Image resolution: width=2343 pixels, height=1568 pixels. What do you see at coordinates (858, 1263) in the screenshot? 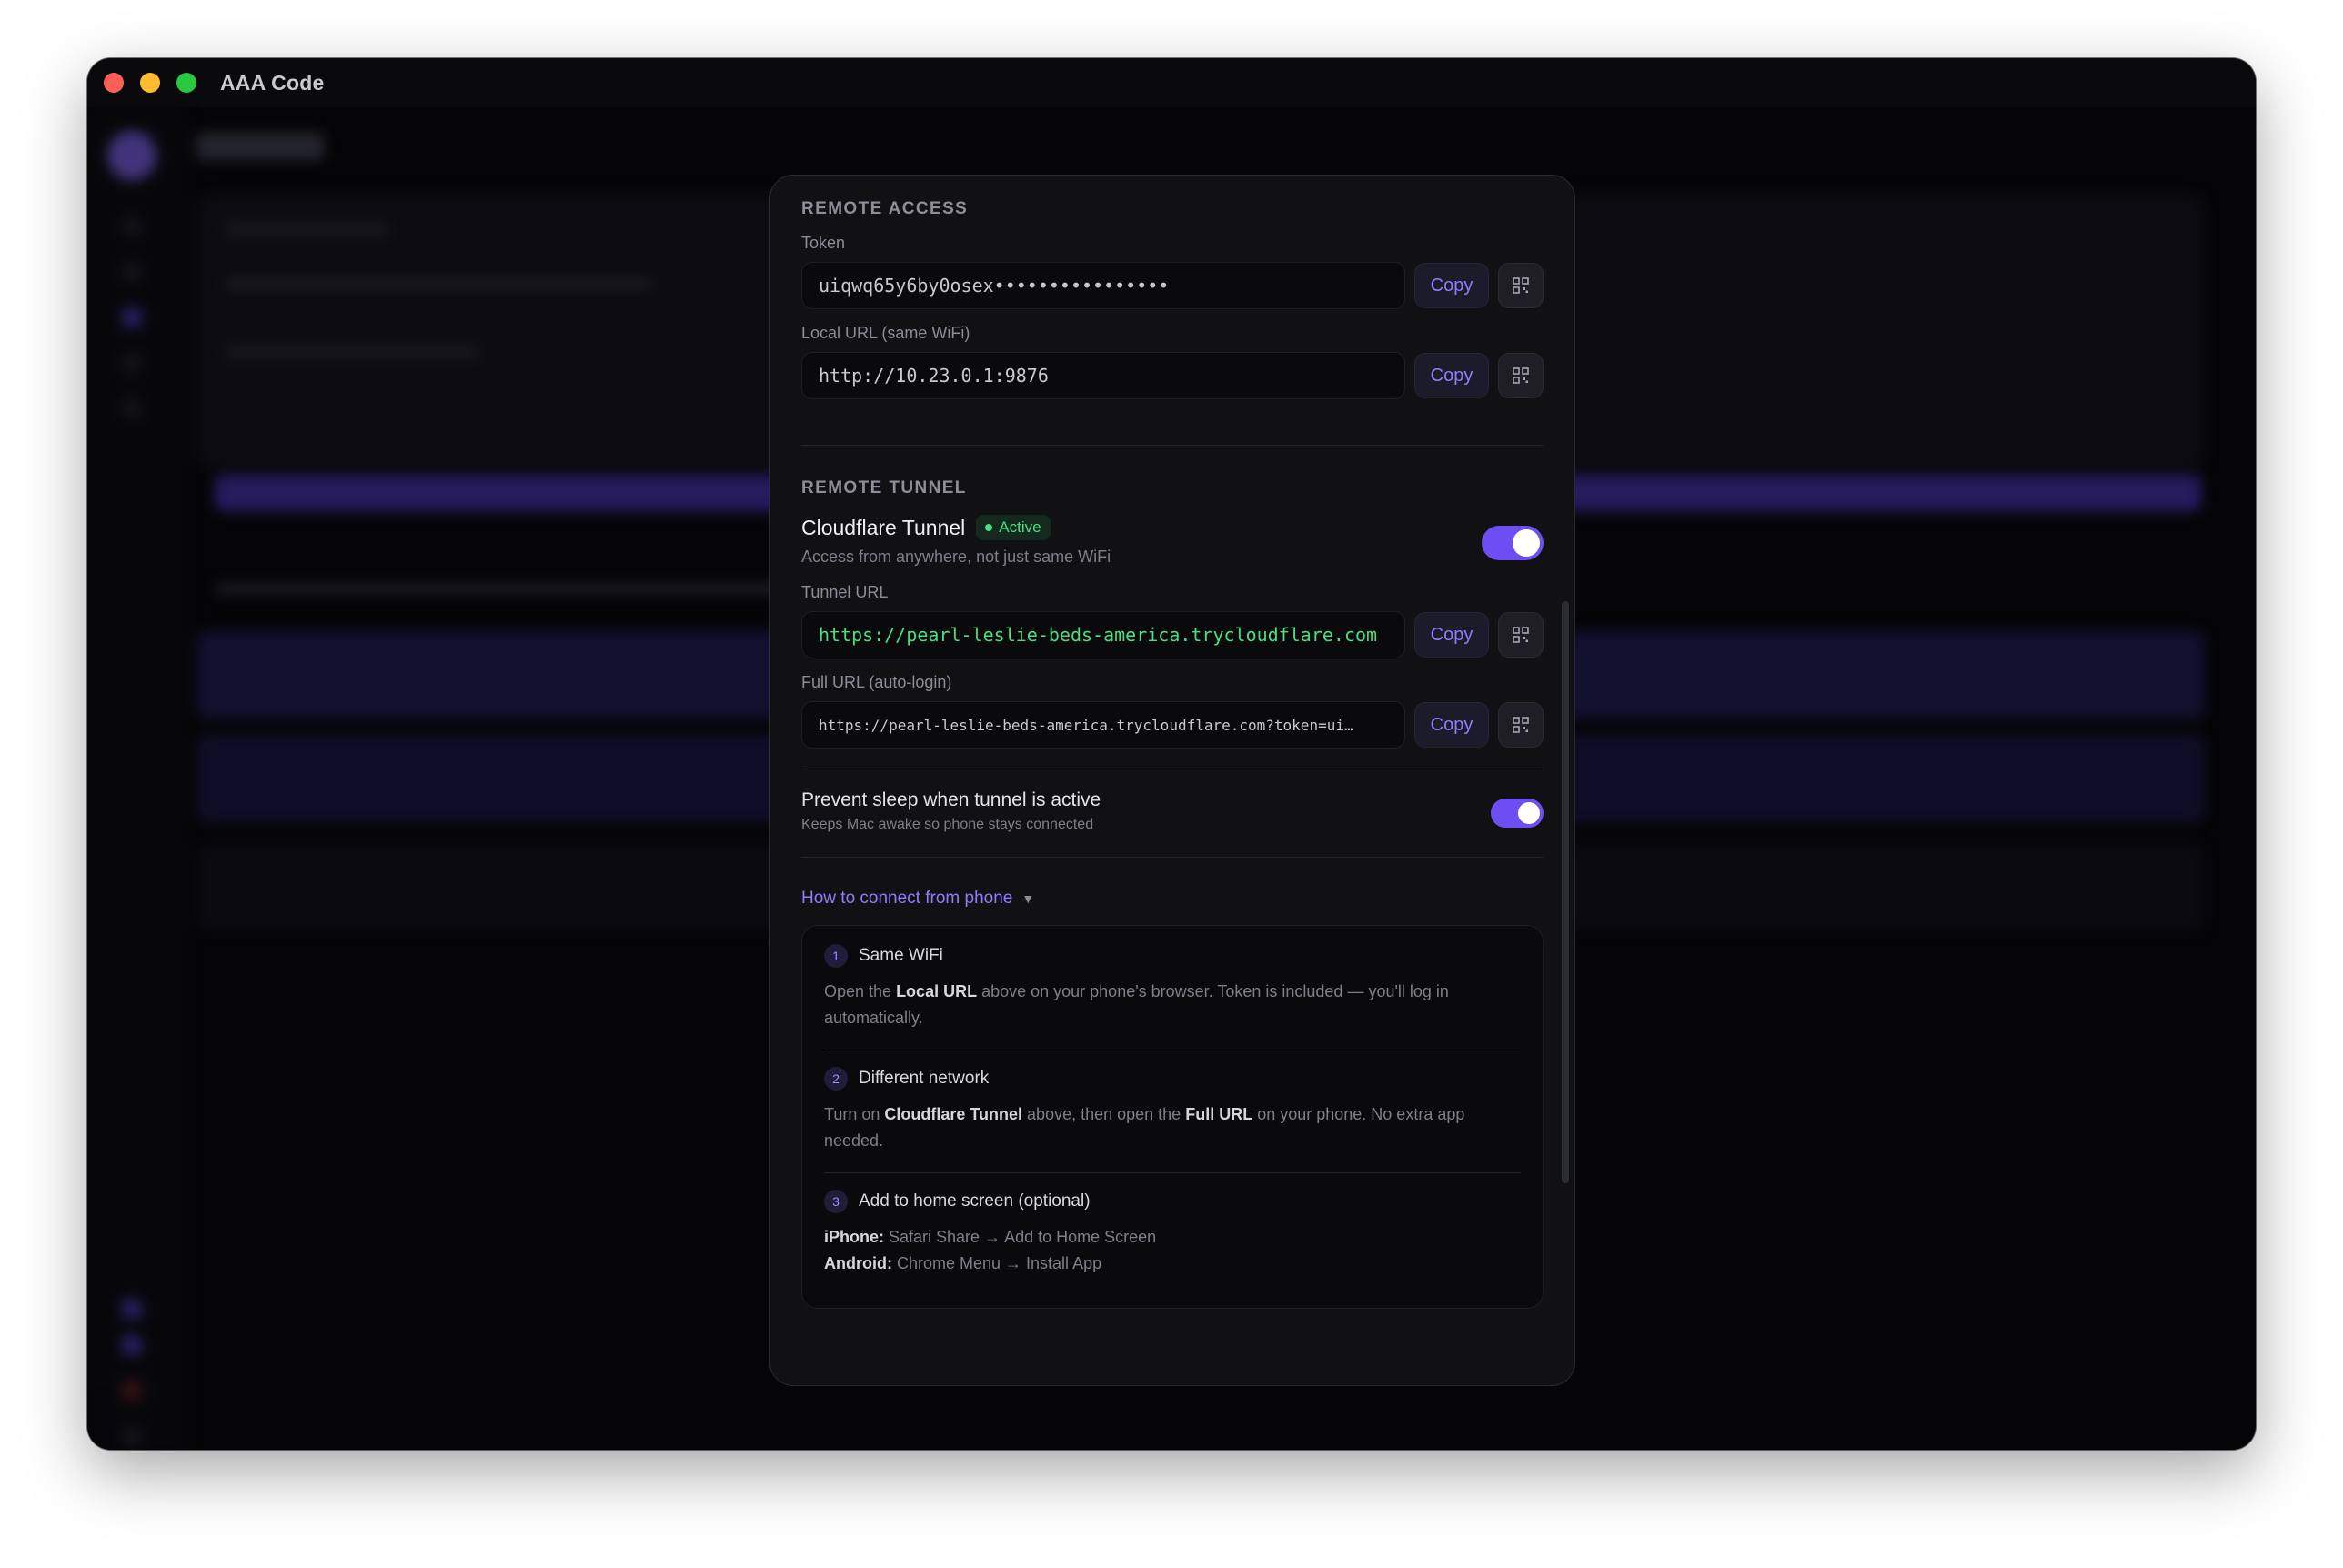
I see `android-label: Android:` at bounding box center [858, 1263].